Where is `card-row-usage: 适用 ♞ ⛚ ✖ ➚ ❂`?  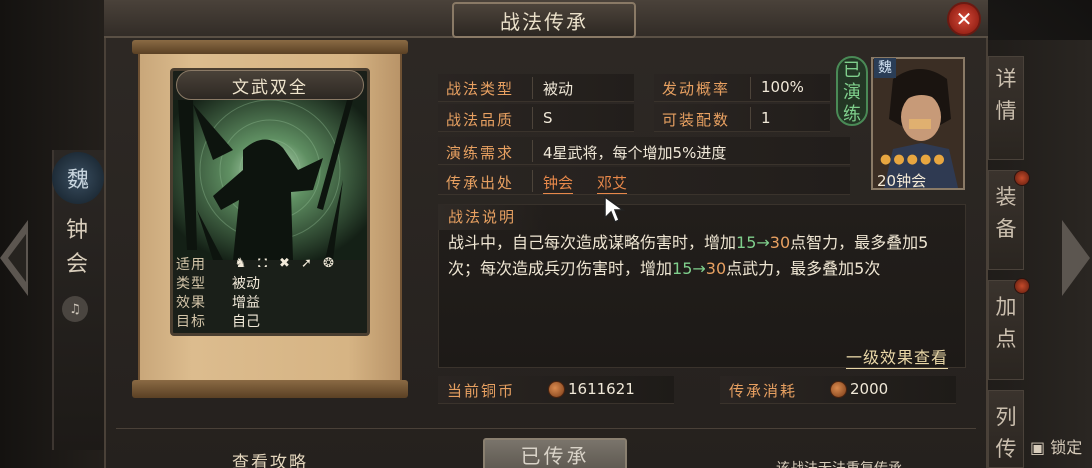
card-row-usage: 适用 ♞ ⛚ ✖ ➚ ❂ is located at coordinates (270, 263).